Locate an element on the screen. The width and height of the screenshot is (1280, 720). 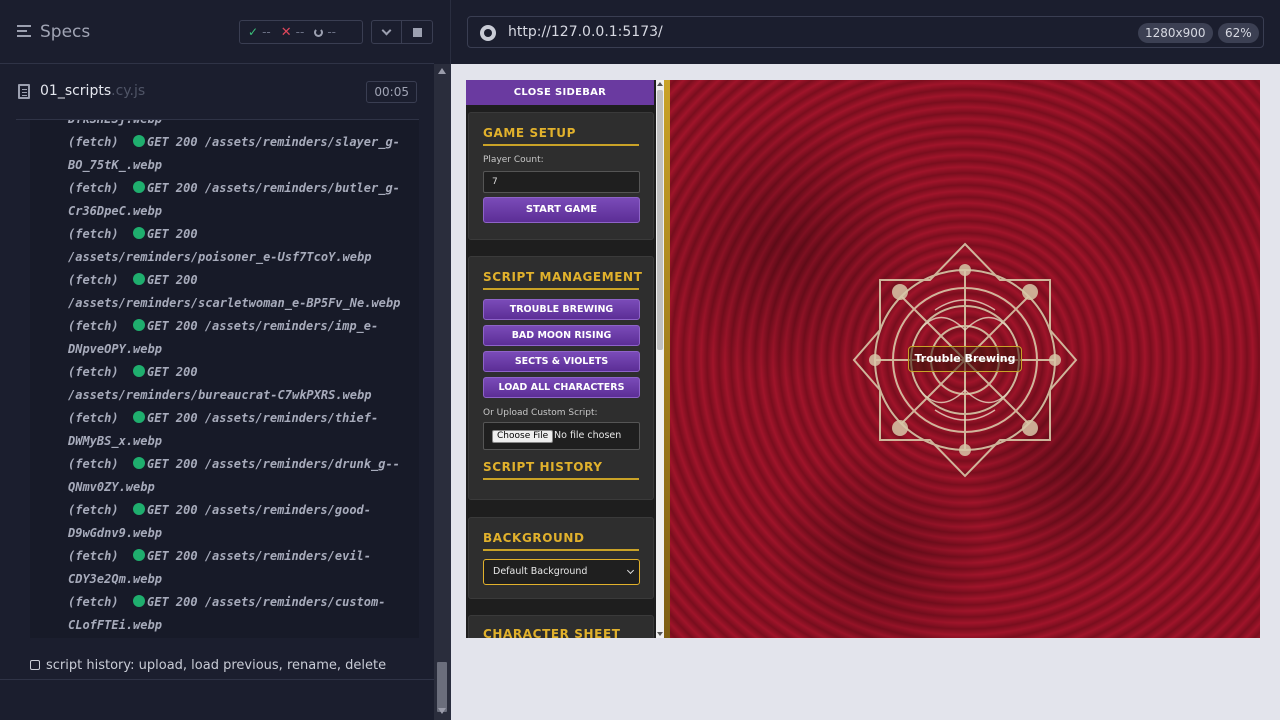
specs-title: Specs is located at coordinates (65, 32).